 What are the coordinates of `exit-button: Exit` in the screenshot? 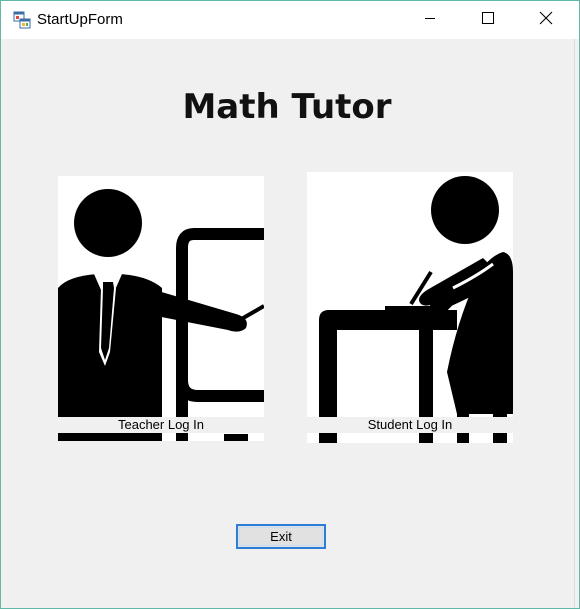 It's located at (281, 536).